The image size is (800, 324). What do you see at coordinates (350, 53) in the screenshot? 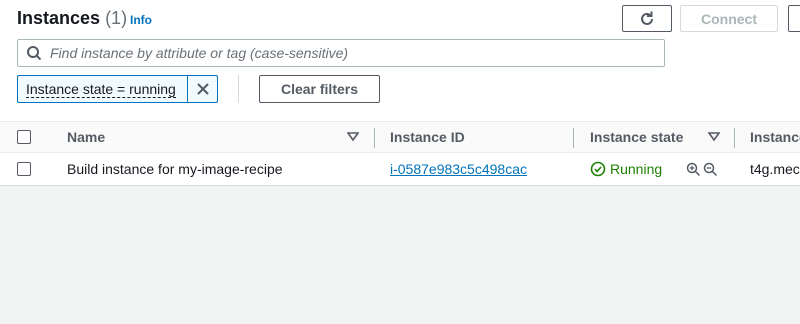
I see `search-input` at bounding box center [350, 53].